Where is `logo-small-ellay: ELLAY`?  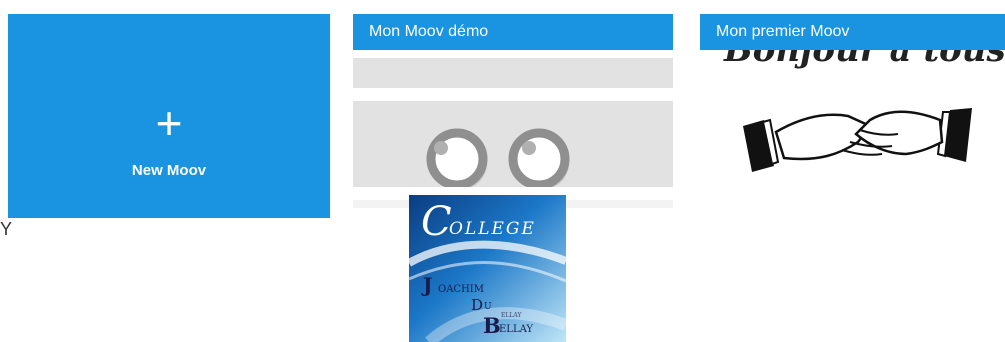
logo-small-ellay: ELLAY is located at coordinates (511, 315).